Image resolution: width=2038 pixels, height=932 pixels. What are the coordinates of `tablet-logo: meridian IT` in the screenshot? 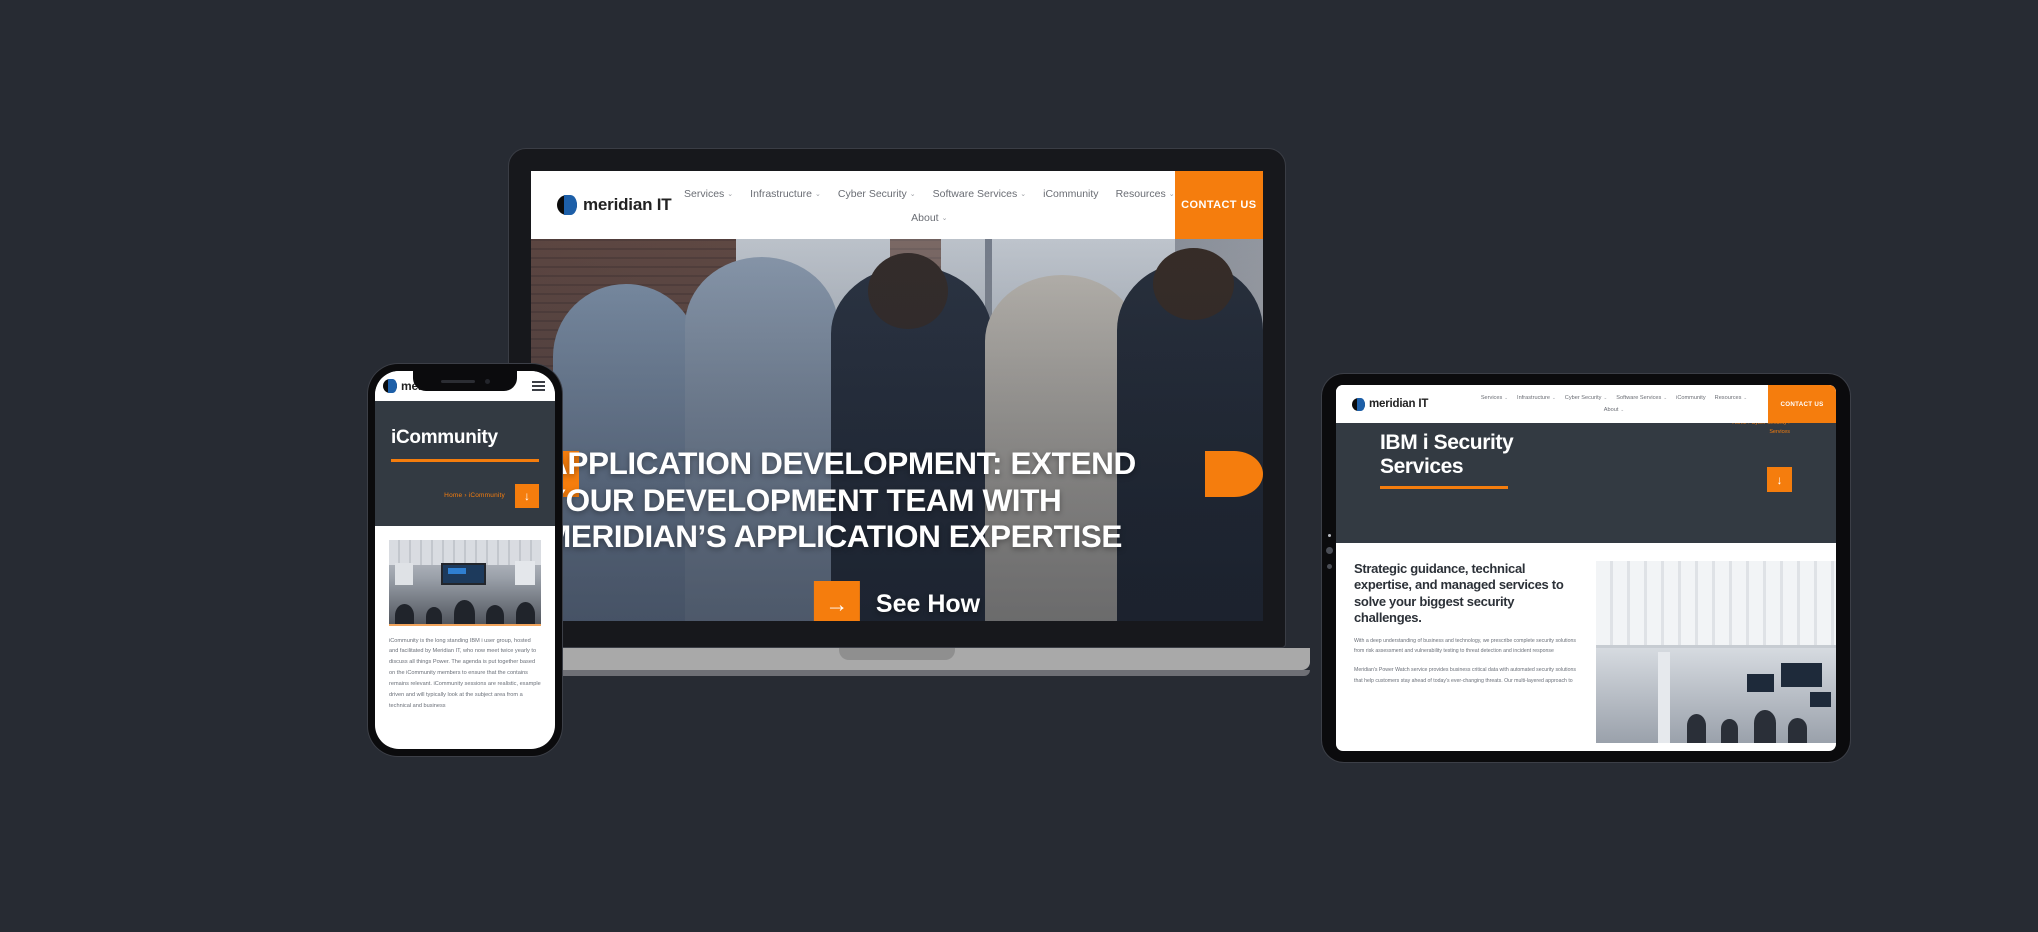 It's located at (1398, 404).